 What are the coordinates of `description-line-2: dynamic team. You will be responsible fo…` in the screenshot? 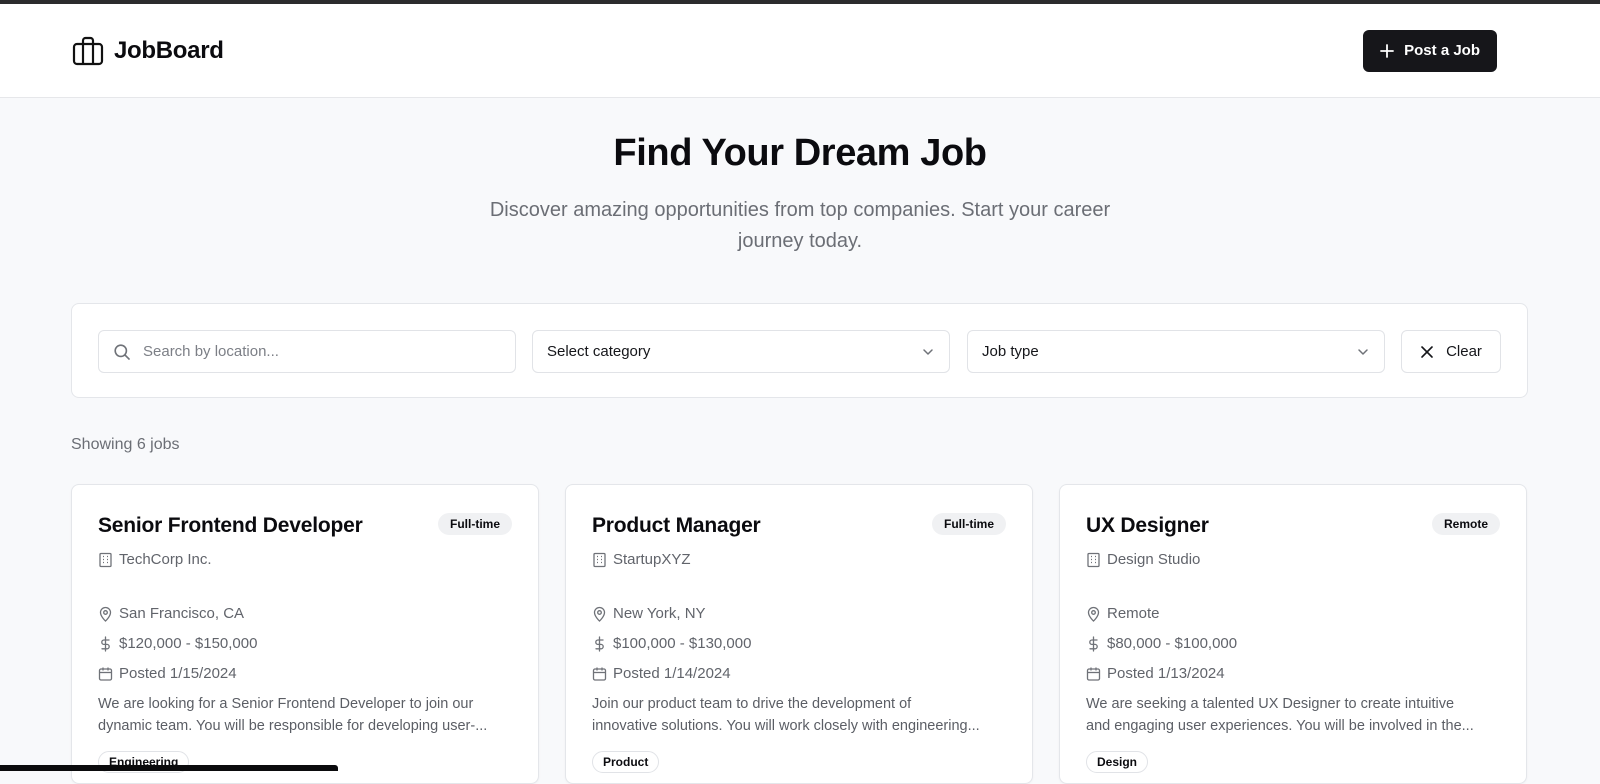 It's located at (293, 726).